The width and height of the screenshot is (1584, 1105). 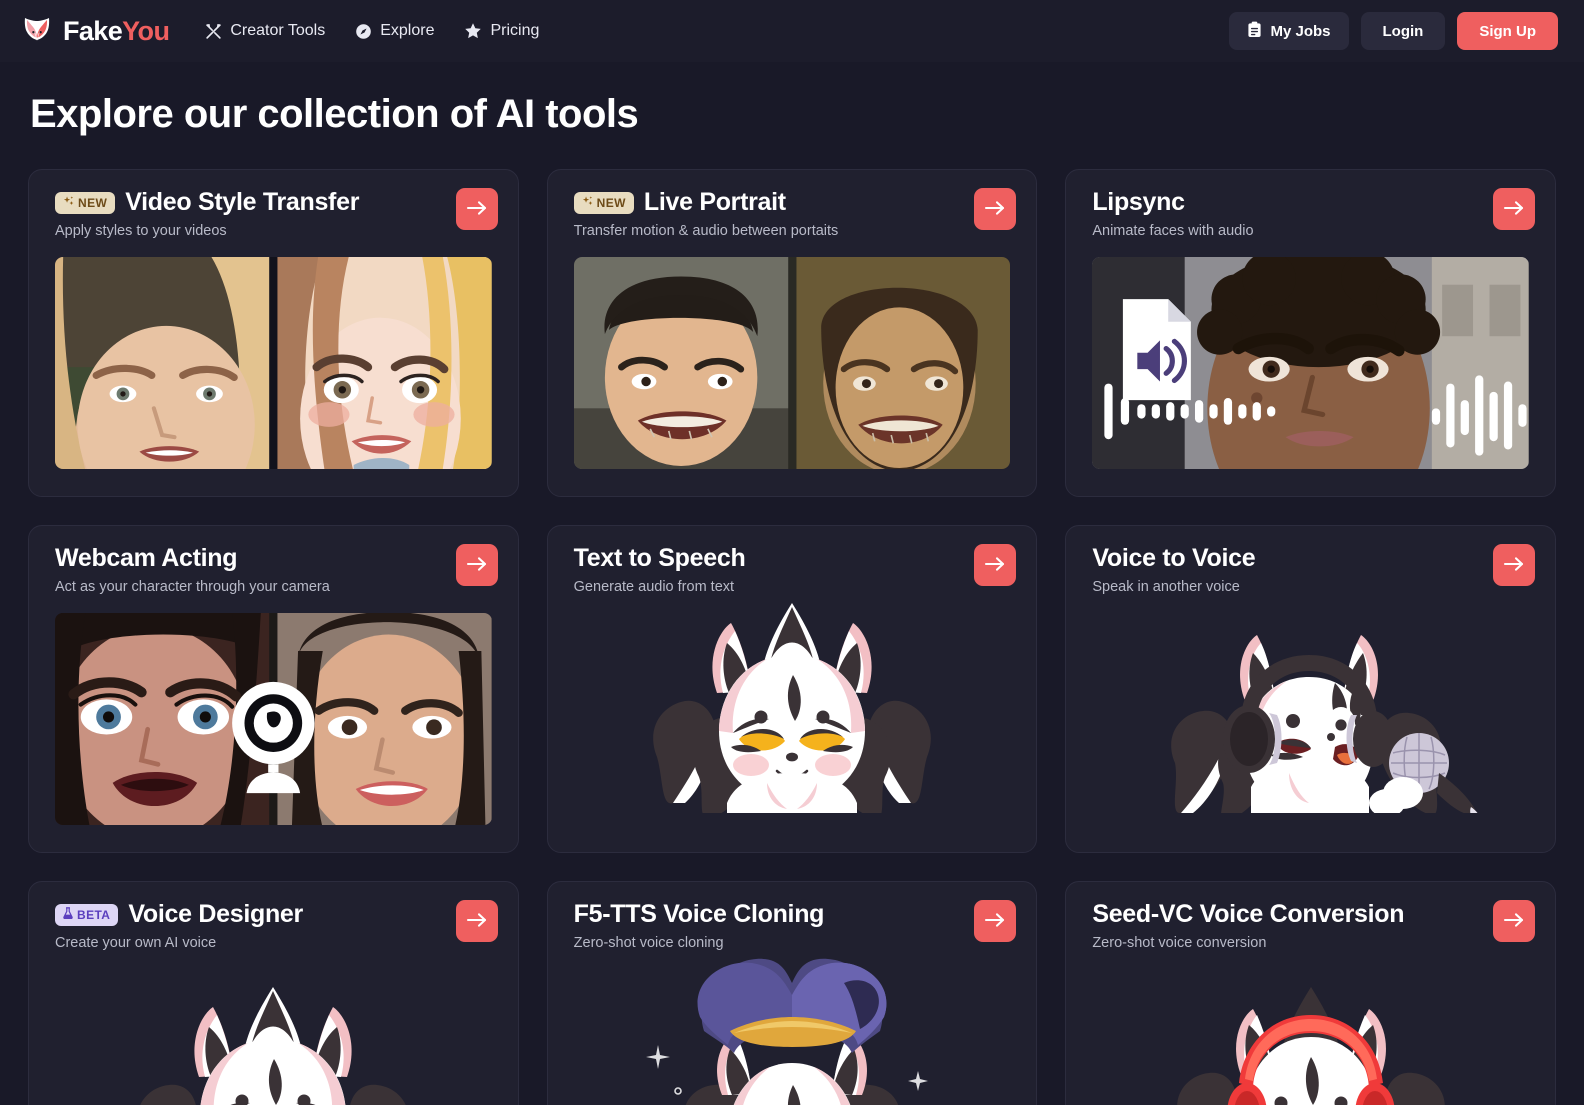 What do you see at coordinates (1300, 31) in the screenshot?
I see `my-jobs-label: My Jobs` at bounding box center [1300, 31].